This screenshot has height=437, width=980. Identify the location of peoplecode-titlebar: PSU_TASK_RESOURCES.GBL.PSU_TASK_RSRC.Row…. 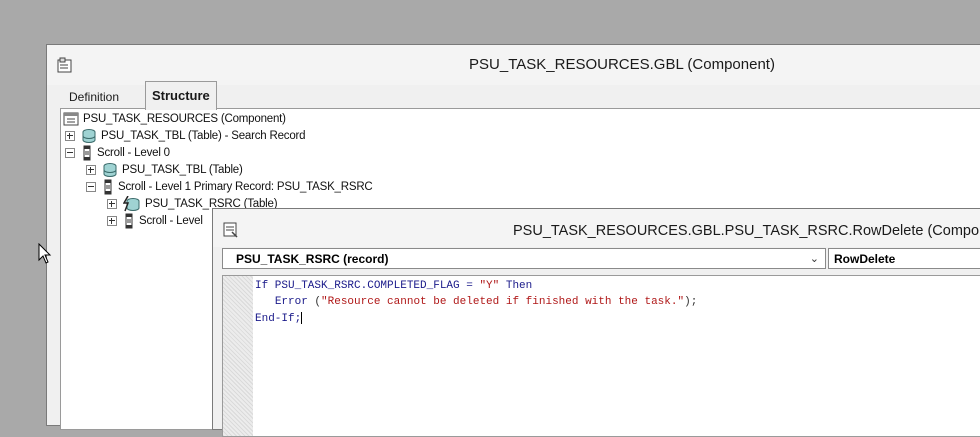
(596, 228).